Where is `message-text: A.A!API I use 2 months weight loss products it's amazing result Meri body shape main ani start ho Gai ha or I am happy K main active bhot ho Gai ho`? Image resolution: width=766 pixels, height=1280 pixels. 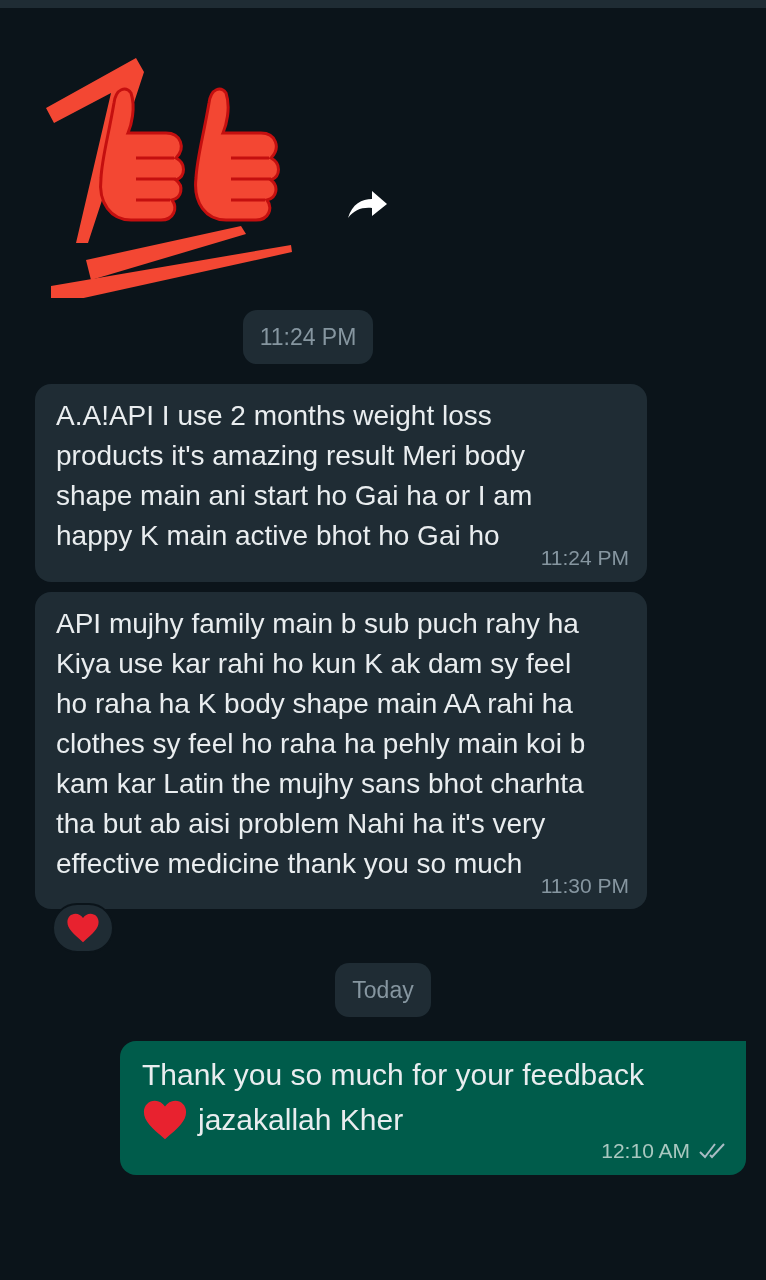
message-text: A.A!API I use 2 months weight loss products it's amazing result Meri body shape main ani start ho Gai ha or I am happy K main active bhot ho Gai ho is located at coordinates (295, 476).